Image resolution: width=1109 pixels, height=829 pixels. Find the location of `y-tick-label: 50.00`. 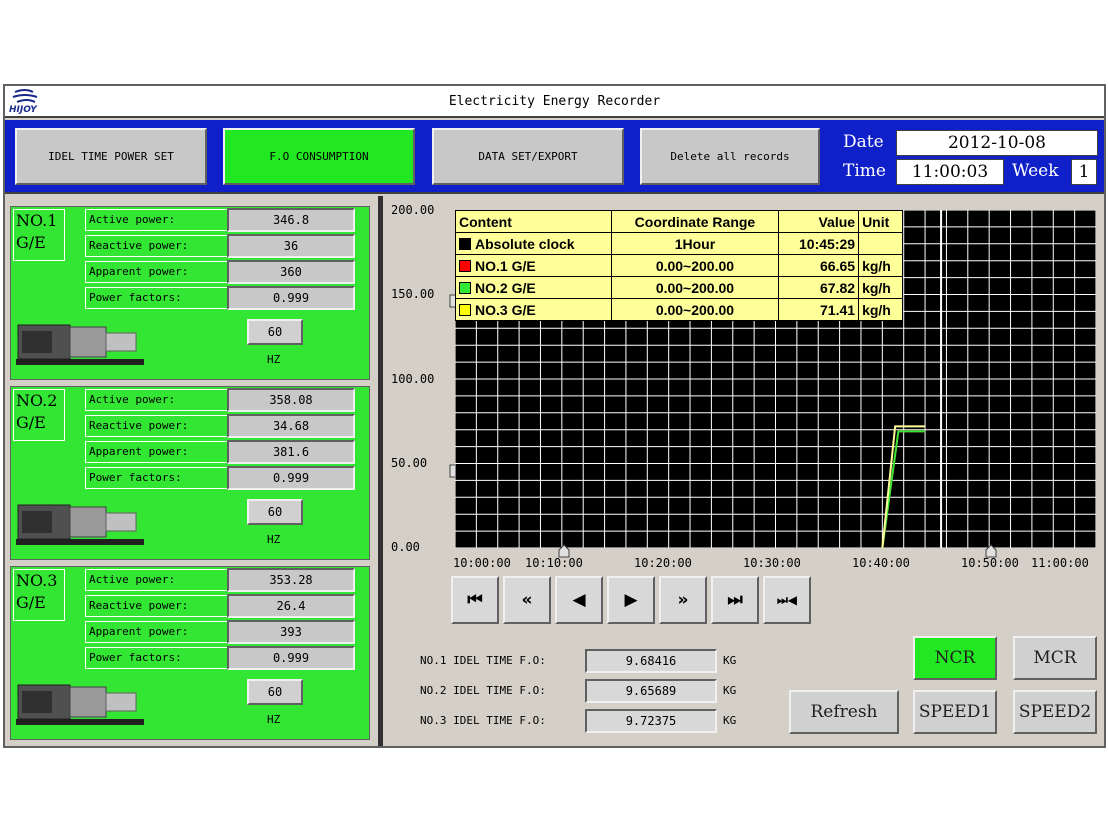

y-tick-label: 50.00 is located at coordinates (409, 463).